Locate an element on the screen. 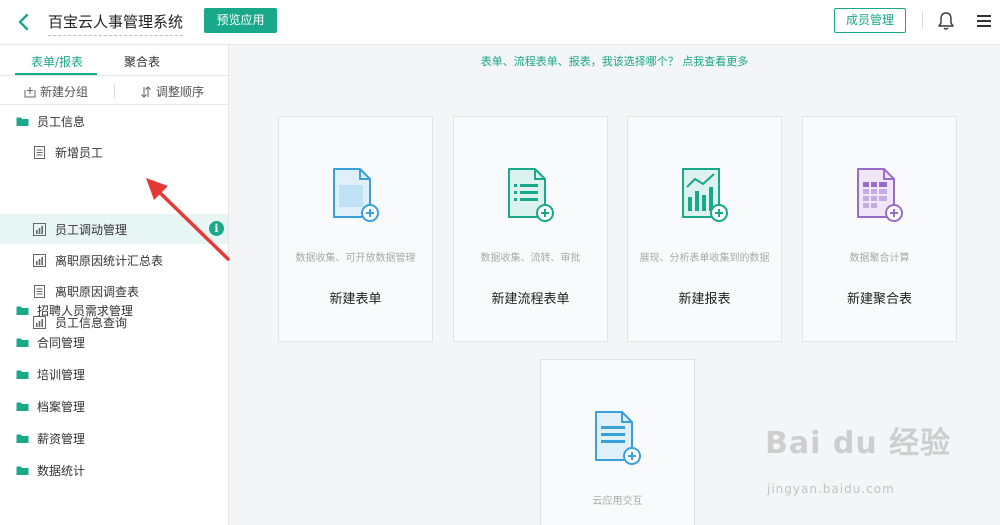 This screenshot has width=1000, height=525. card-description: 云应用交互 is located at coordinates (617, 501).